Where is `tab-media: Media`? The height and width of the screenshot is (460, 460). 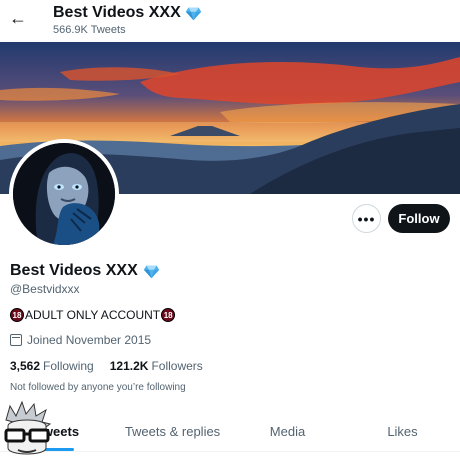 tab-media: Media is located at coordinates (287, 431).